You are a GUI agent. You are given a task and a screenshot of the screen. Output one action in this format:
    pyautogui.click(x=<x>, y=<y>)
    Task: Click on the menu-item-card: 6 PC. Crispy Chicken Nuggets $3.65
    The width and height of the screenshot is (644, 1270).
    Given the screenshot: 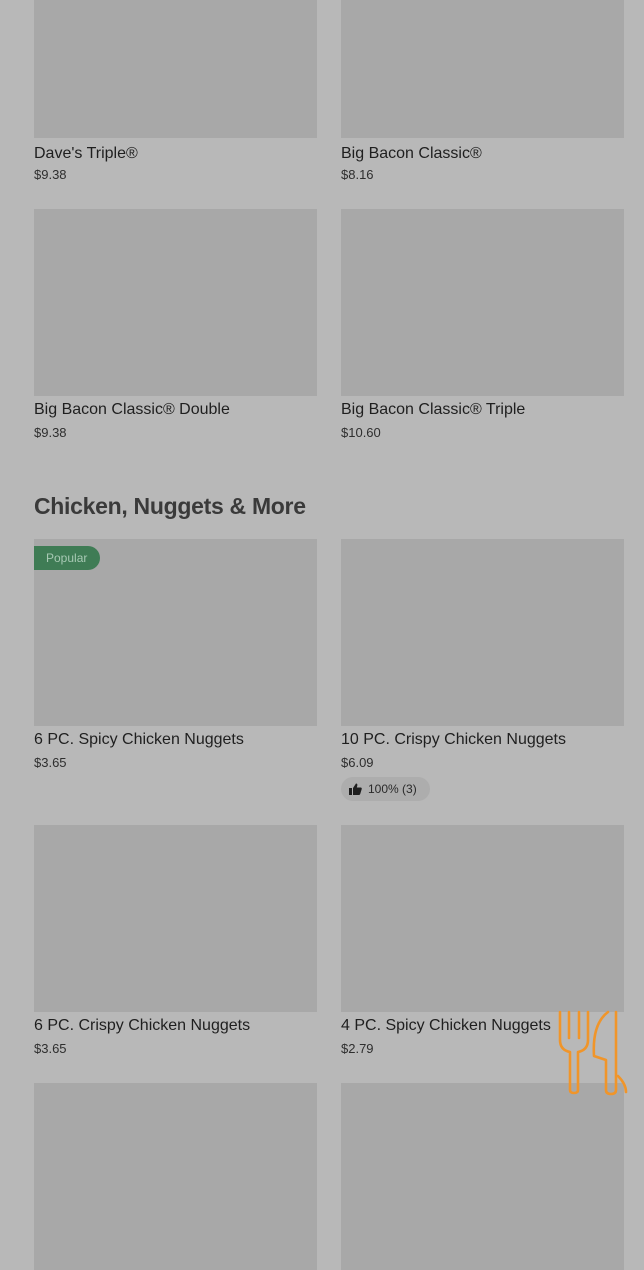 What is the action you would take?
    pyautogui.click(x=175, y=940)
    